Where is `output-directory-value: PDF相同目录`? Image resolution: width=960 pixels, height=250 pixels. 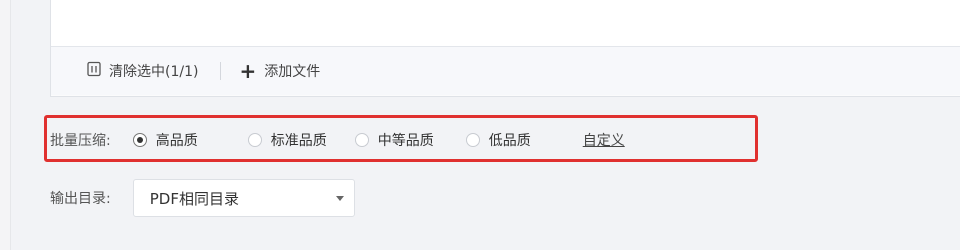 output-directory-value: PDF相同目录 is located at coordinates (194, 198).